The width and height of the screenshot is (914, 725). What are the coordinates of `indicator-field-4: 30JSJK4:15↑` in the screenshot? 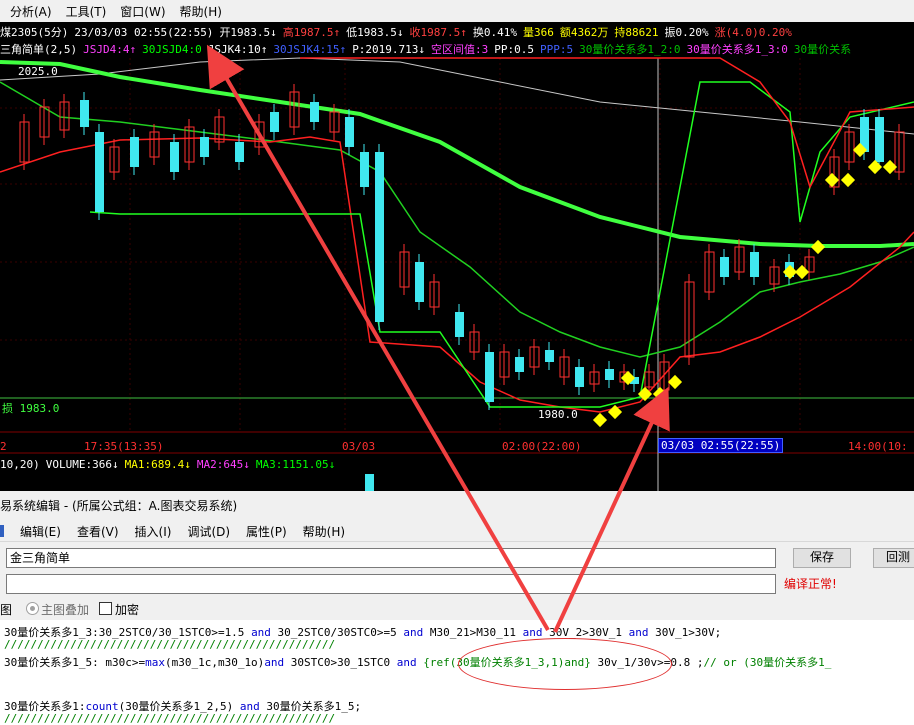 It's located at (310, 49).